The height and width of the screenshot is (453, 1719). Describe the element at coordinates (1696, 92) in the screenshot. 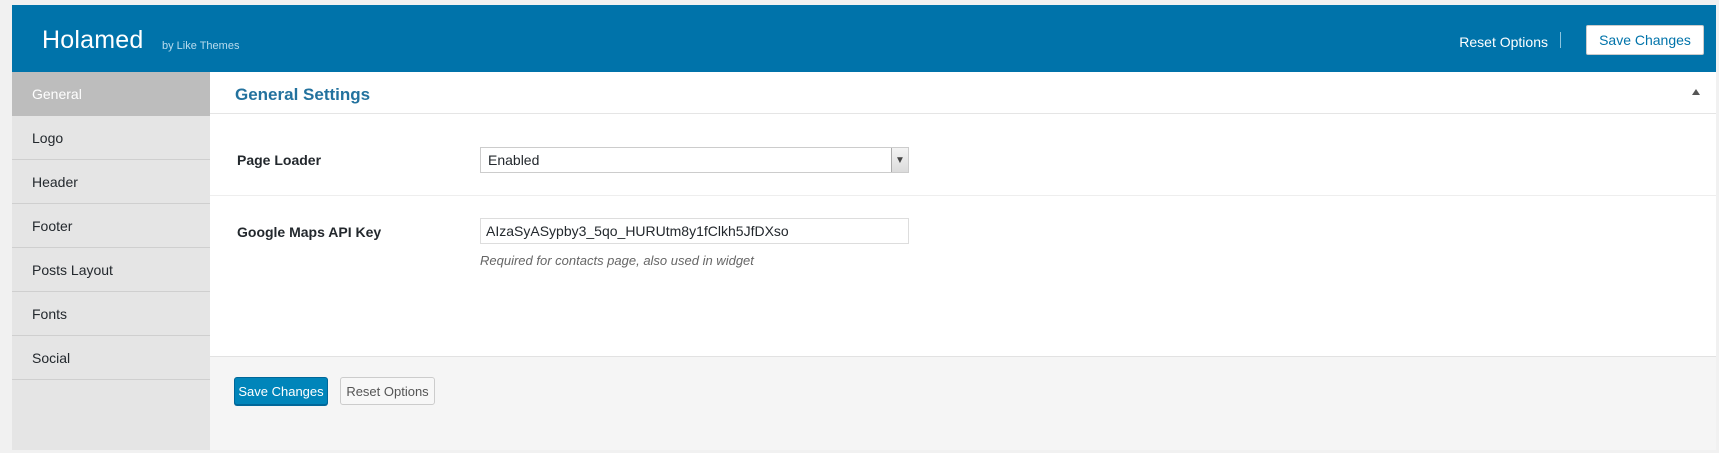

I see `triangle-up-icon` at that location.